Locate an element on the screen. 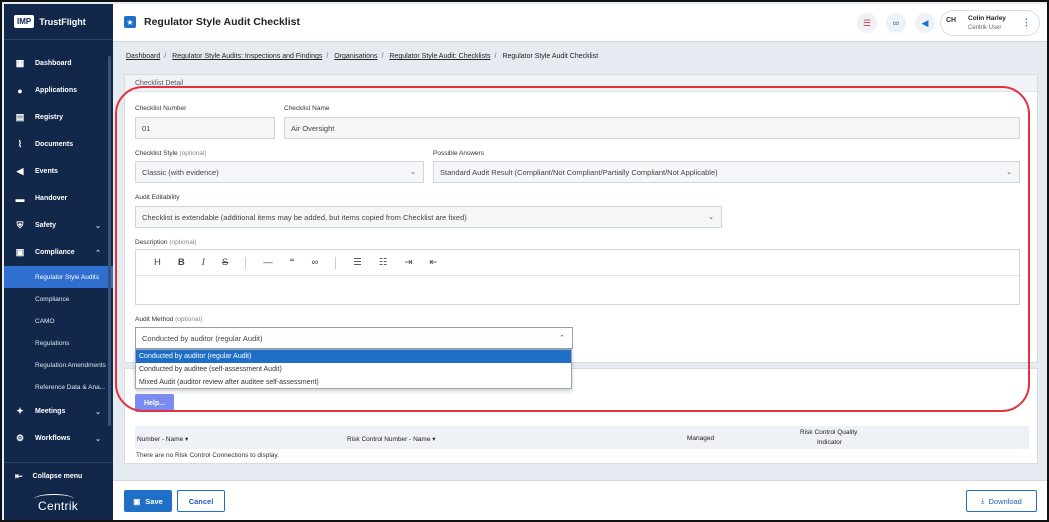 This screenshot has height=522, width=1049. breadcrumb-dashboard: Dashboard is located at coordinates (143, 56).